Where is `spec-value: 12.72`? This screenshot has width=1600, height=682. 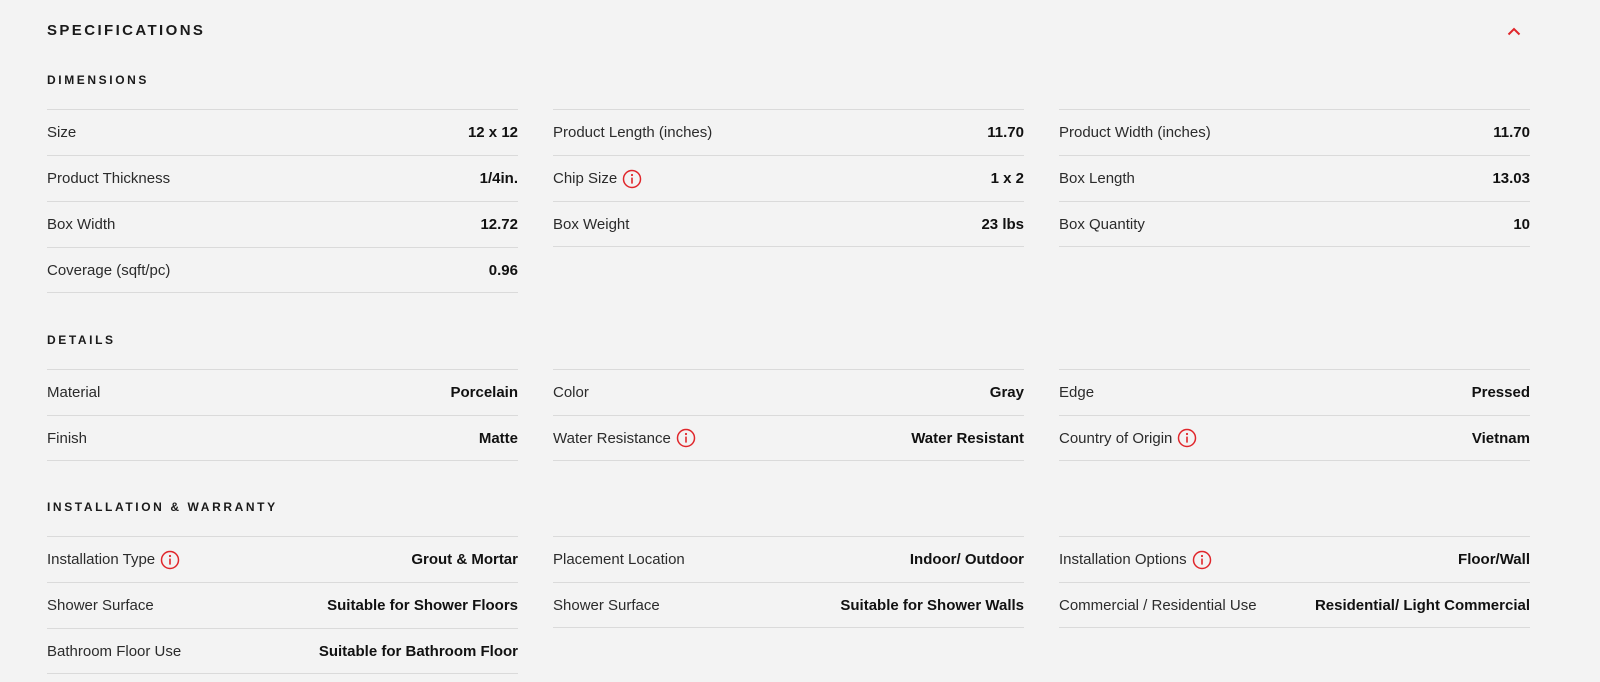 spec-value: 12.72 is located at coordinates (499, 224).